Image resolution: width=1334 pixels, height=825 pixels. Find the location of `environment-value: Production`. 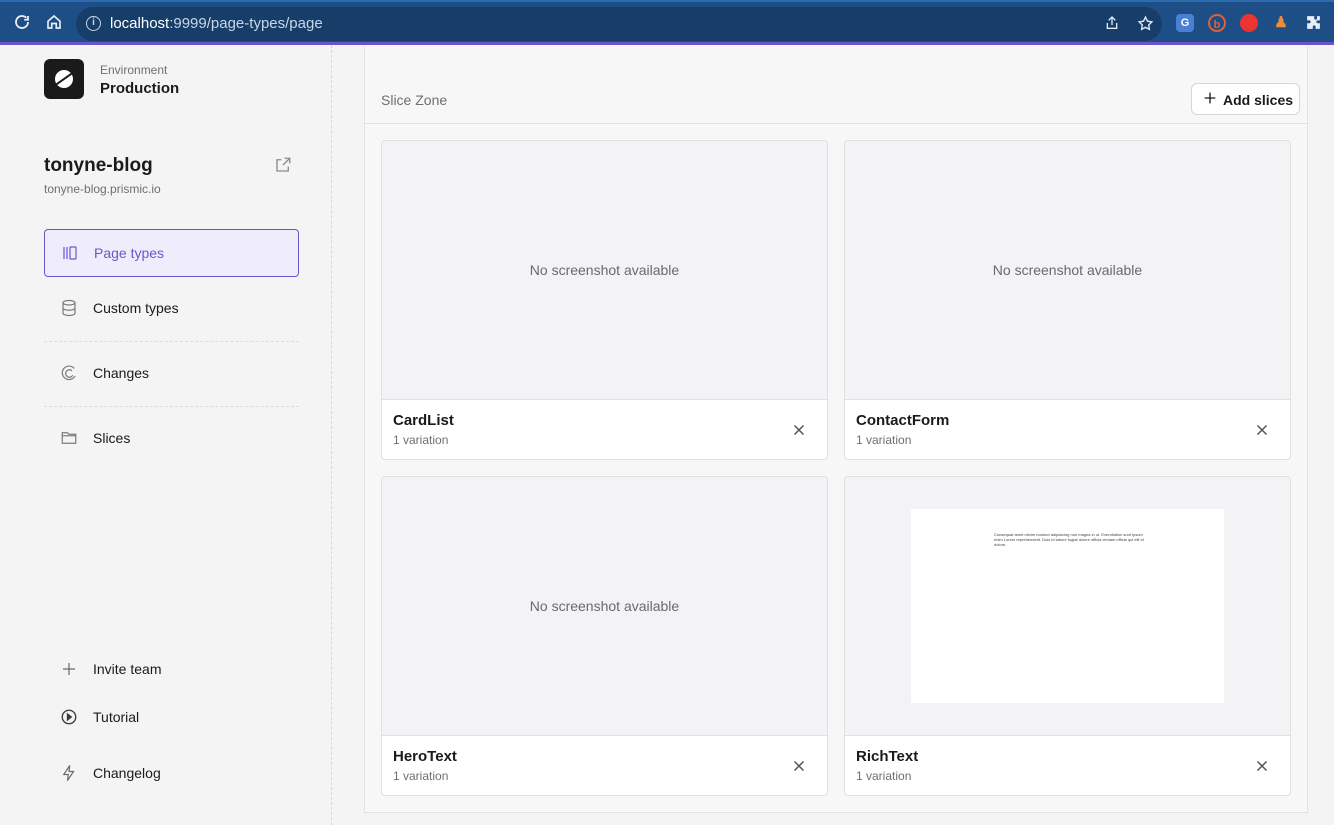

environment-value: Production is located at coordinates (139, 88).